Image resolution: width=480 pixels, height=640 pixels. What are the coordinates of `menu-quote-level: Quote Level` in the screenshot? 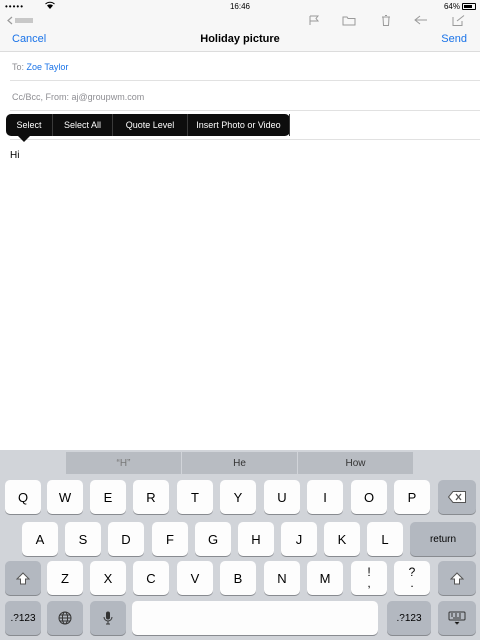 It's located at (150, 125).